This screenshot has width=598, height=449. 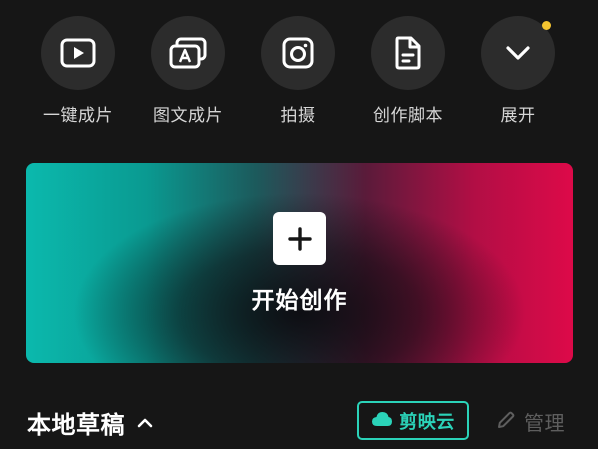 I want to click on script-icon, so click(x=408, y=53).